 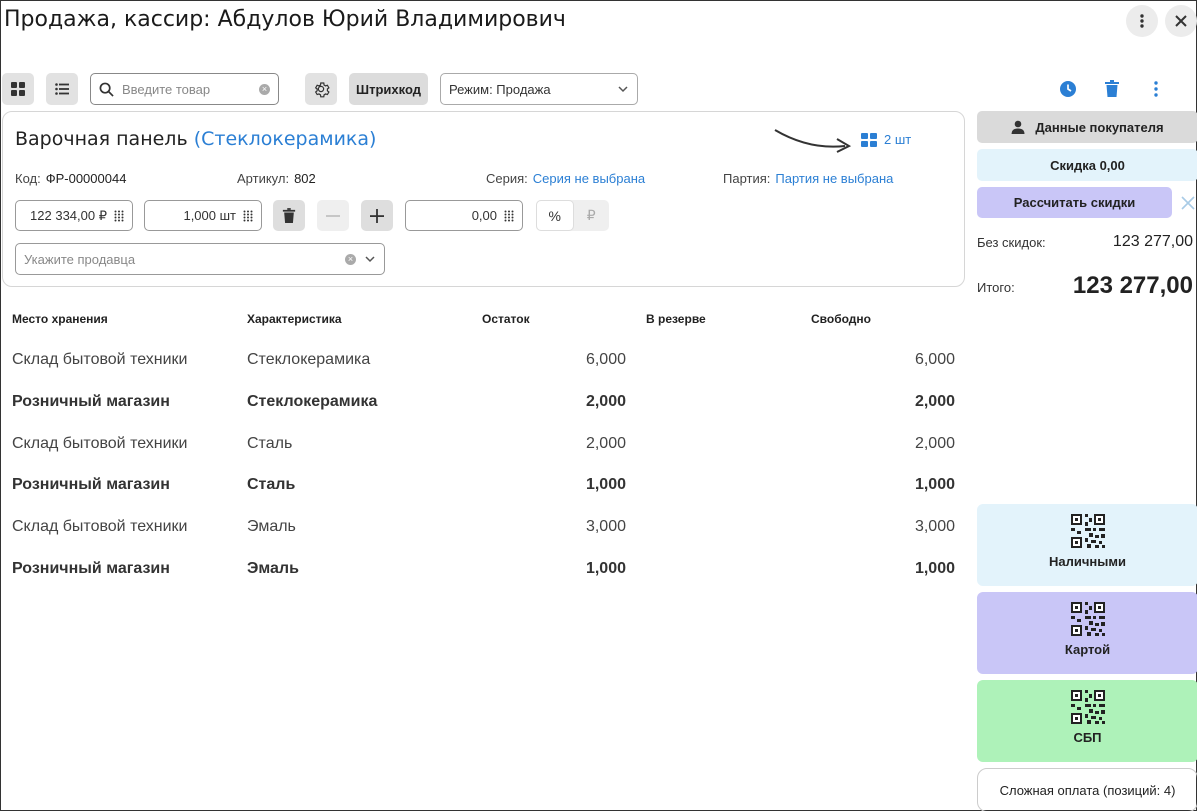 I want to click on mode-select-value: Режим: Продажа, so click(x=500, y=89).